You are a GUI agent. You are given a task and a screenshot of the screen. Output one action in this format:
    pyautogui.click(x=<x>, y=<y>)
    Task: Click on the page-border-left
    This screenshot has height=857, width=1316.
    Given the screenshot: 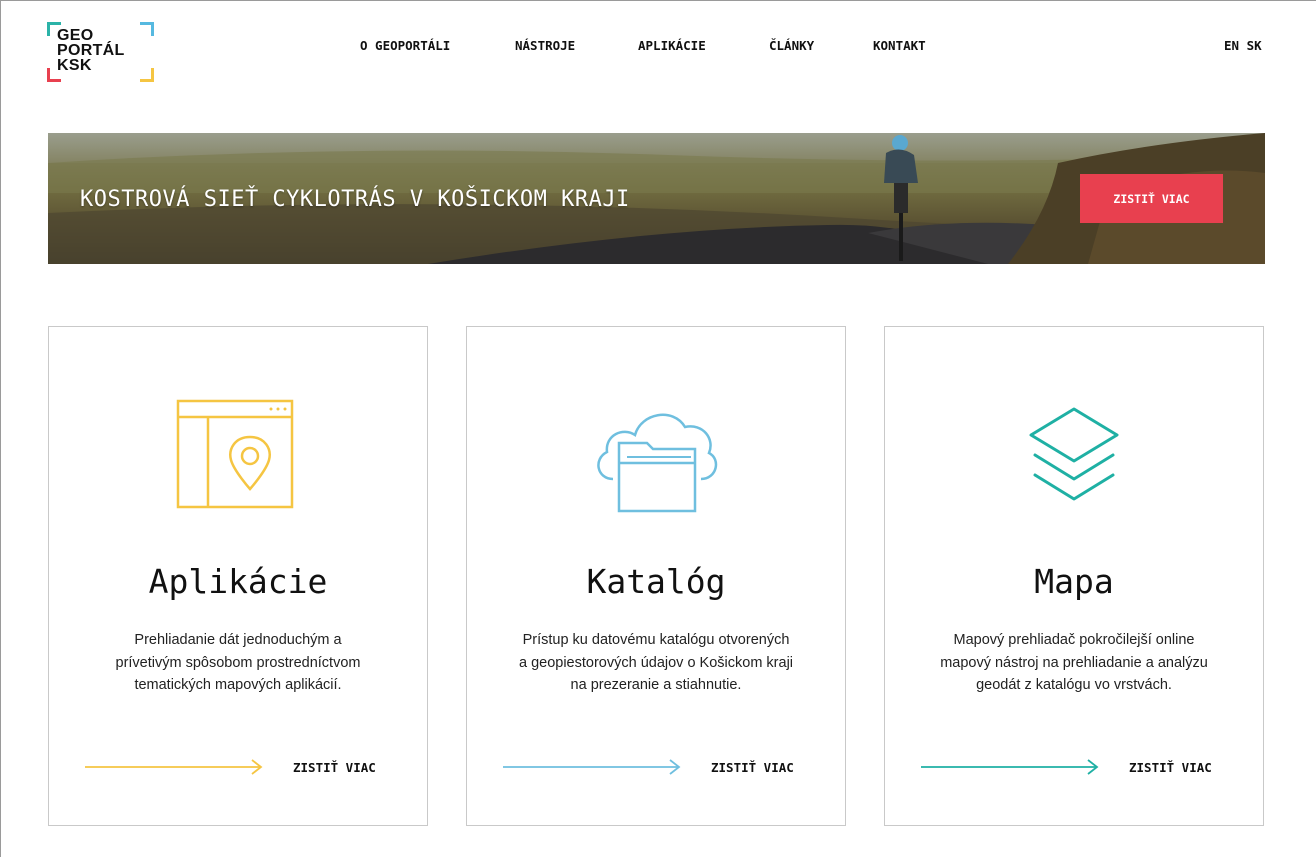 What is the action you would take?
    pyautogui.click(x=0, y=428)
    